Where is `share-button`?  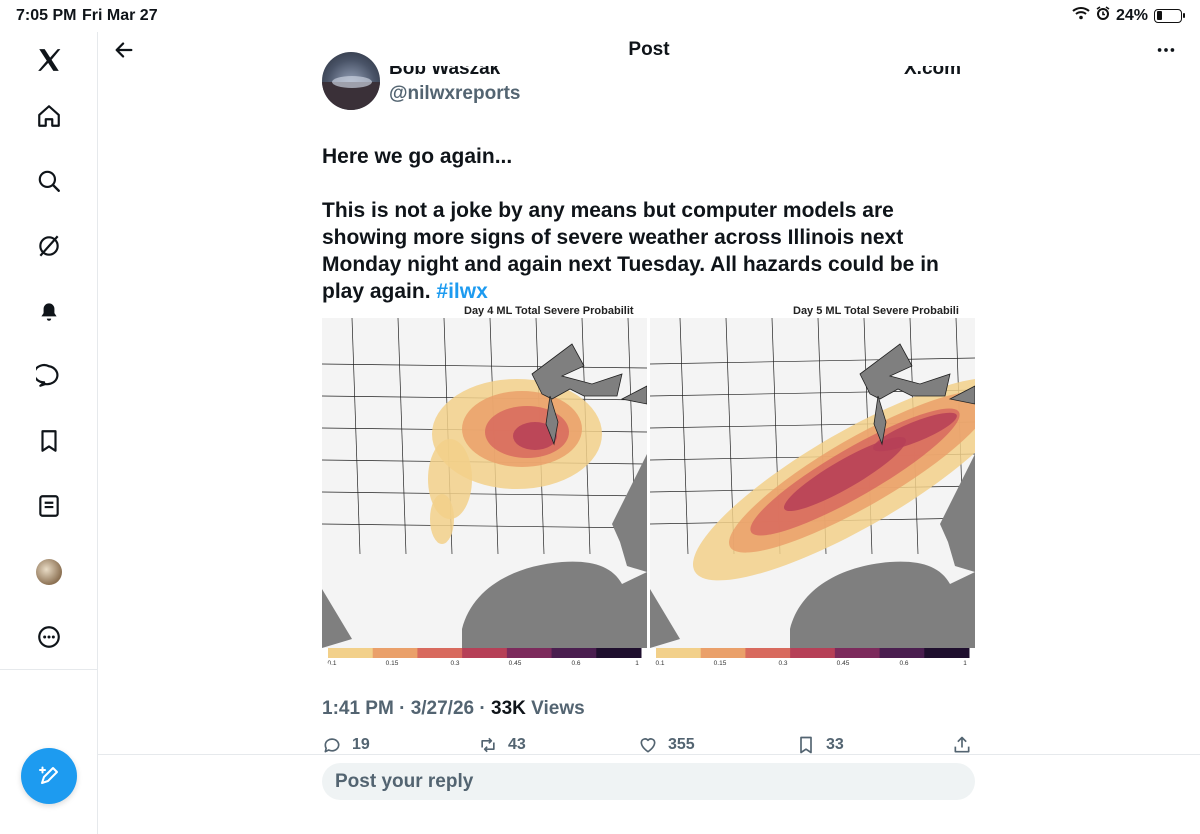 share-button is located at coordinates (962, 745).